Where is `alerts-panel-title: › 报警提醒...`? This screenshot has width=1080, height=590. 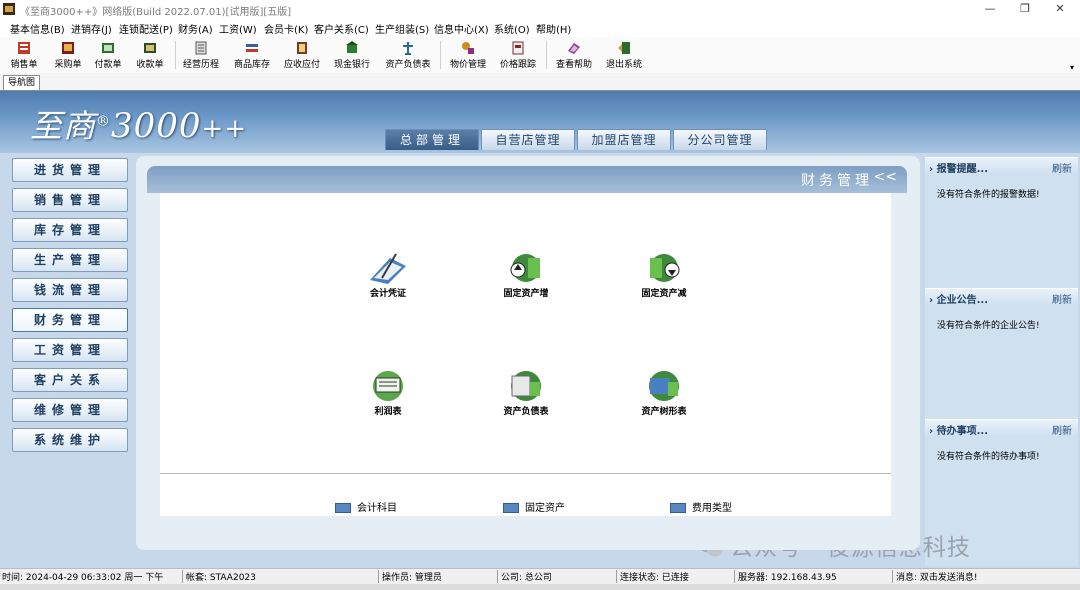
alerts-panel-title: › 报警提醒... is located at coordinates (959, 169).